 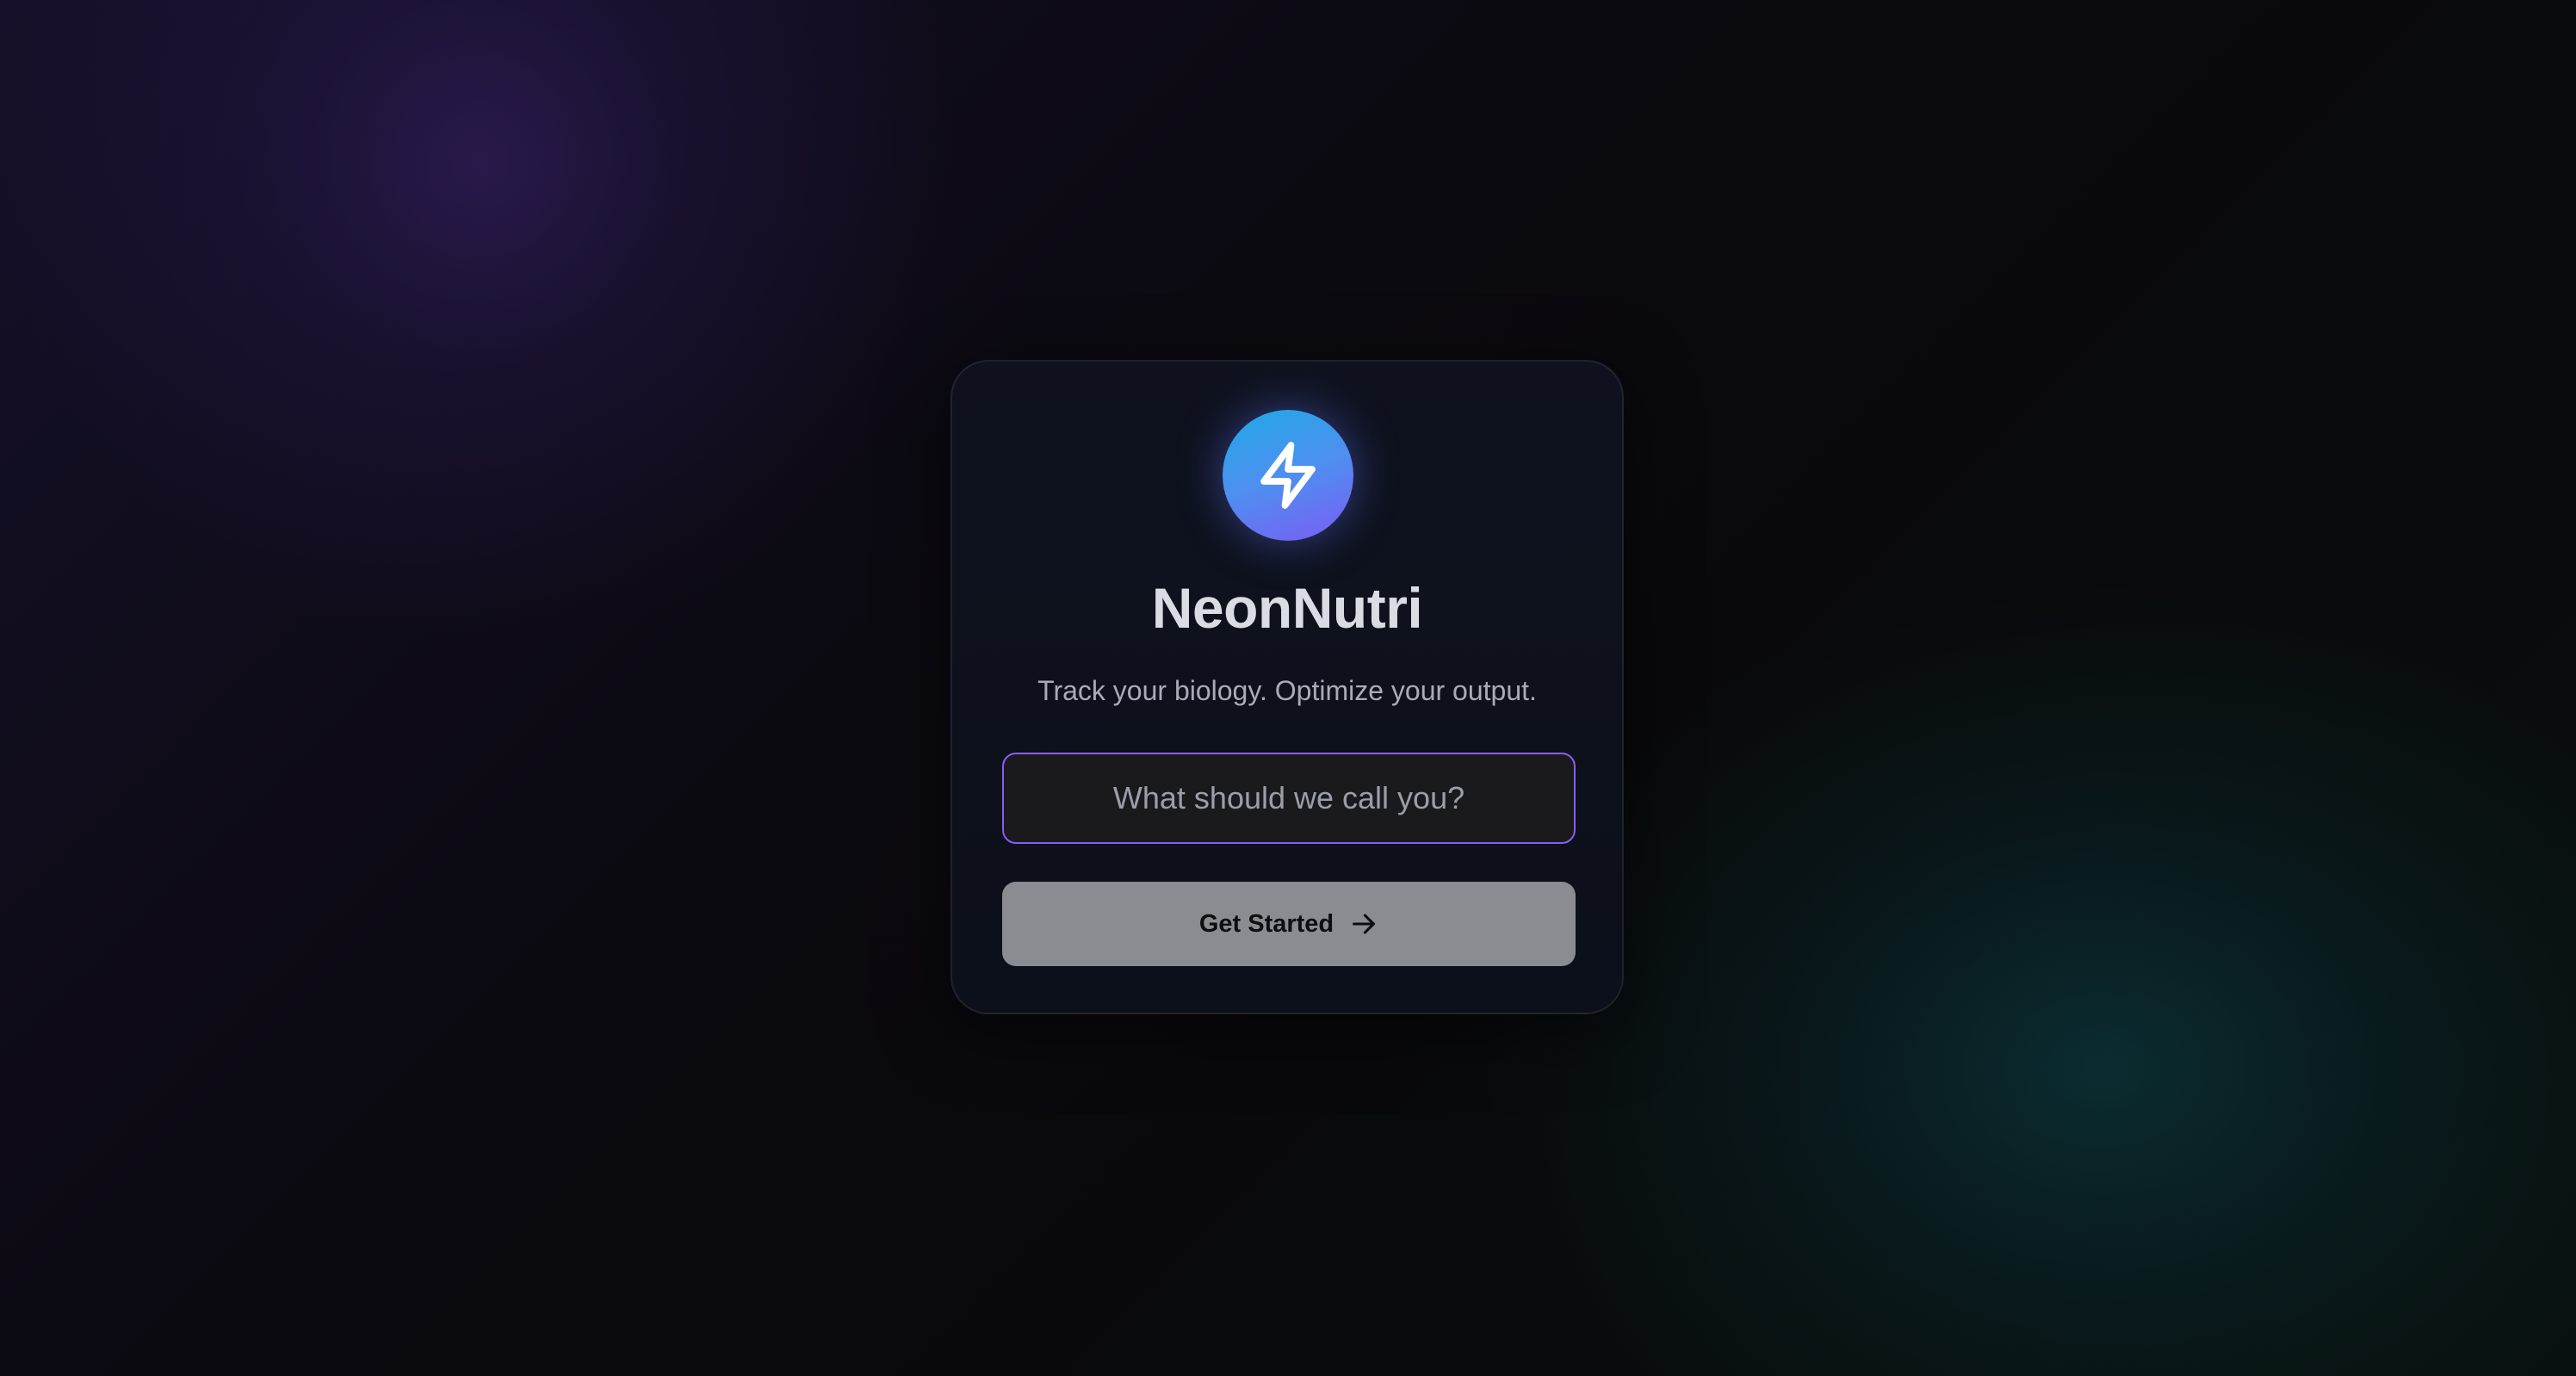 I want to click on lightning-bolt-icon, so click(x=1288, y=476).